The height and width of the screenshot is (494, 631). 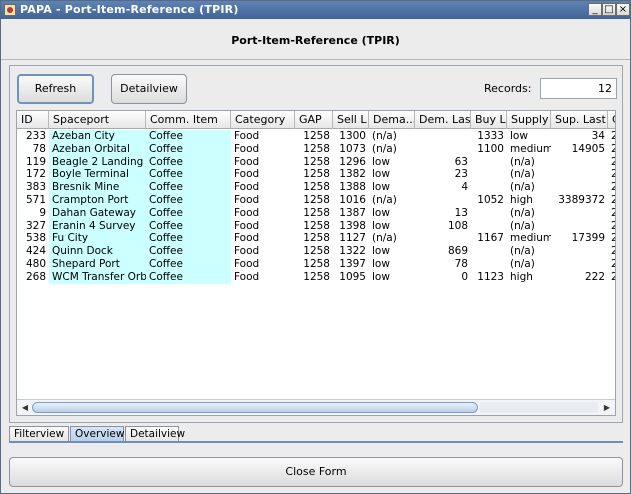 I want to click on cell-sell-l: 1398, so click(x=351, y=226).